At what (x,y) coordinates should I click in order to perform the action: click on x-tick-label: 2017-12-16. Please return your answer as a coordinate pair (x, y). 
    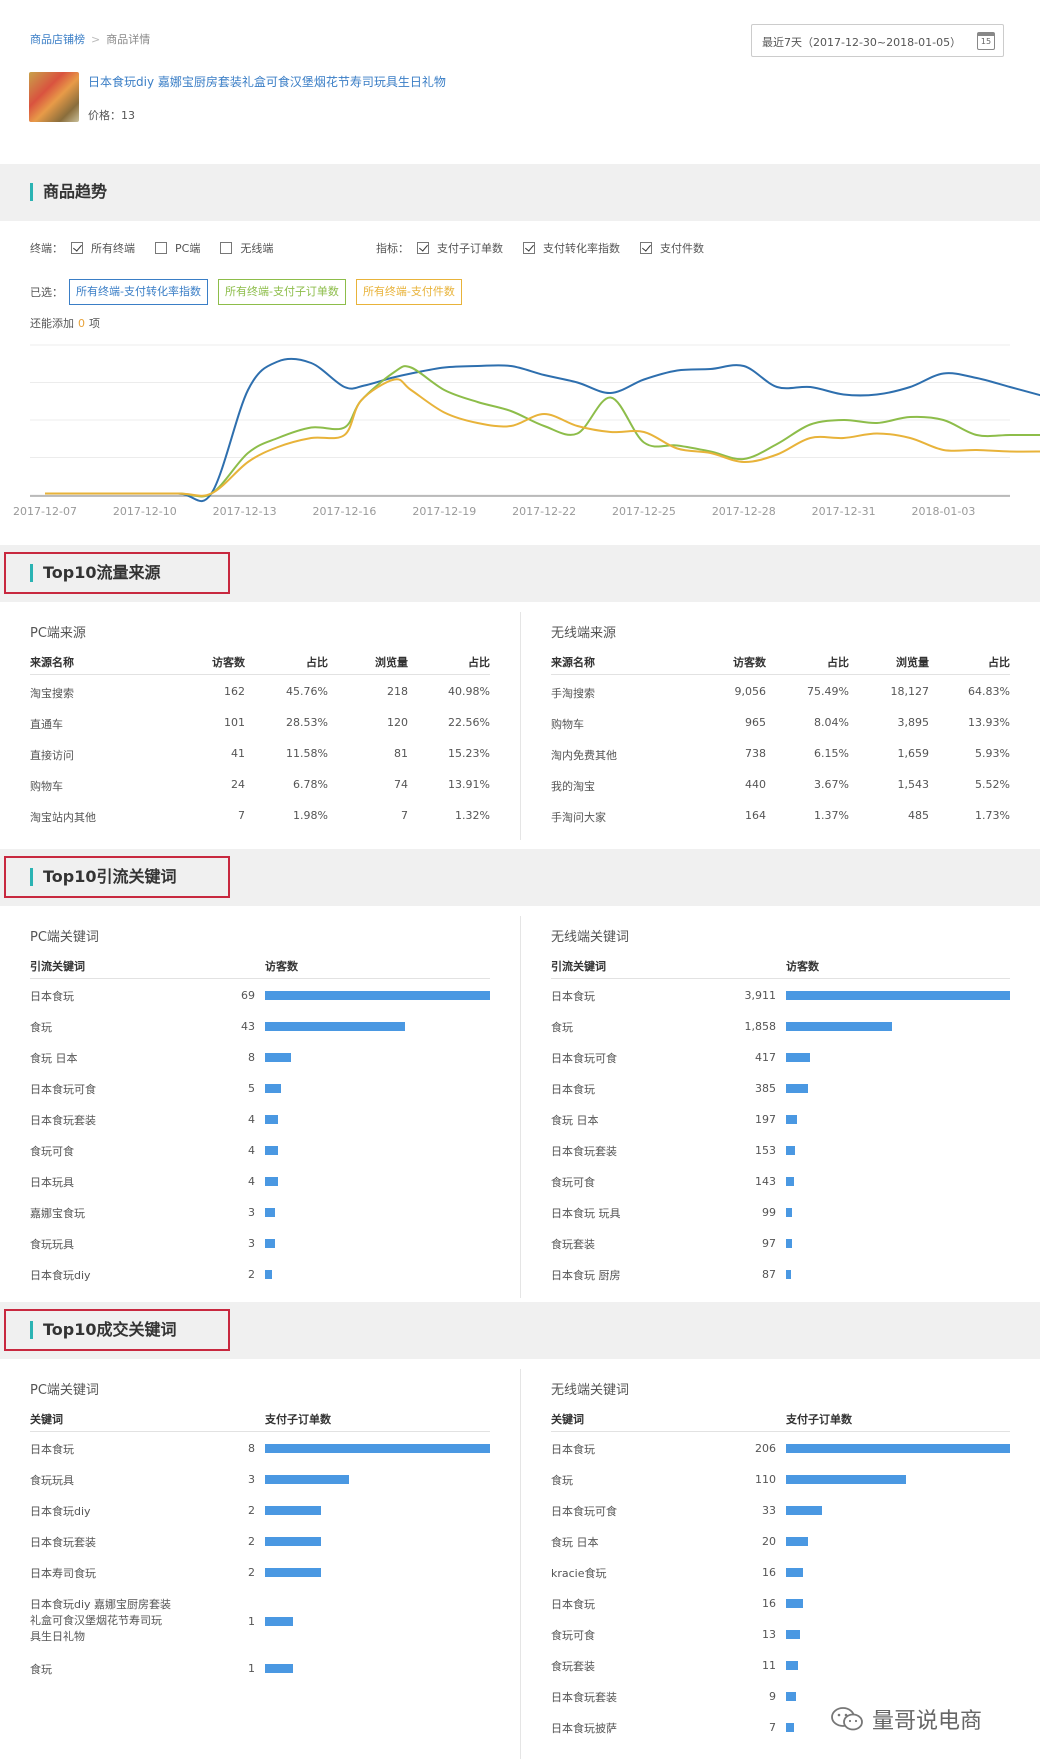
    Looking at the image, I should click on (345, 511).